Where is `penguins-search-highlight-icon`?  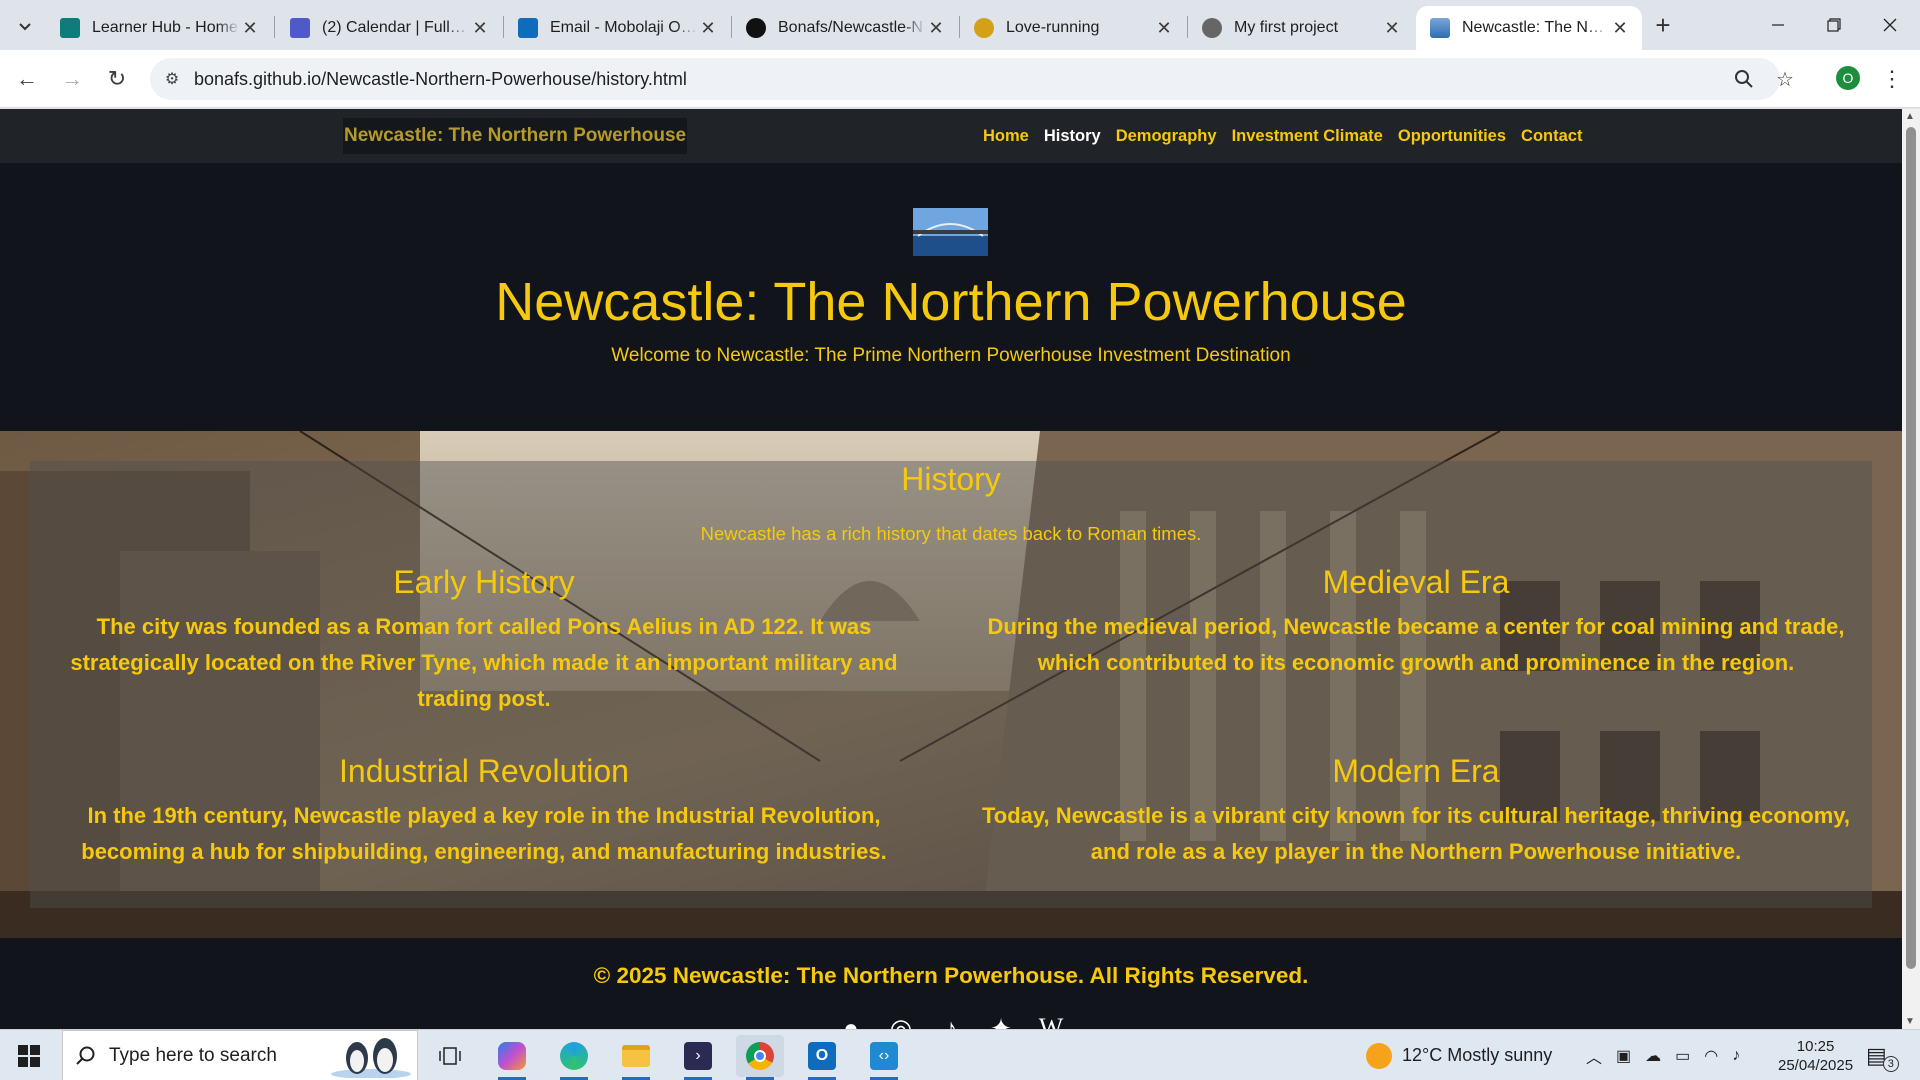
penguins-search-highlight-icon is located at coordinates (371, 1058).